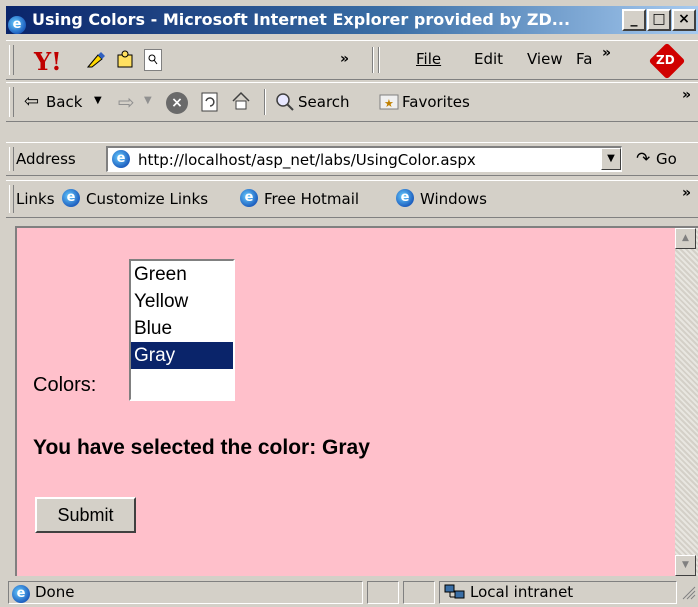 This screenshot has height=607, width=698. I want to click on maximize-button: □, so click(659, 20).